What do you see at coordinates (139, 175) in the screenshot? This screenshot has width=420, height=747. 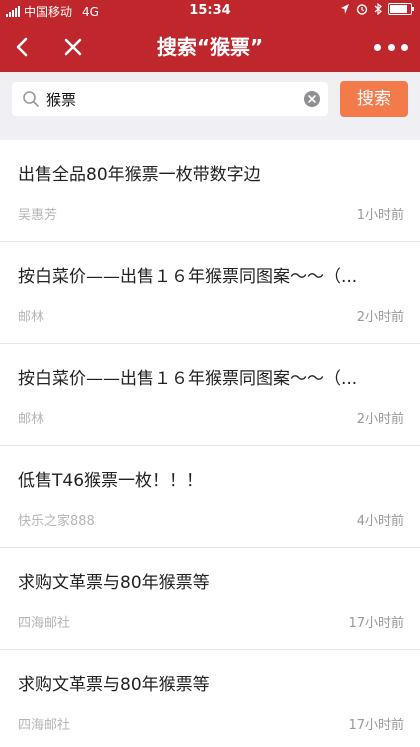 I see `item-title: 出售全品80年猴票一枚带数字边` at bounding box center [139, 175].